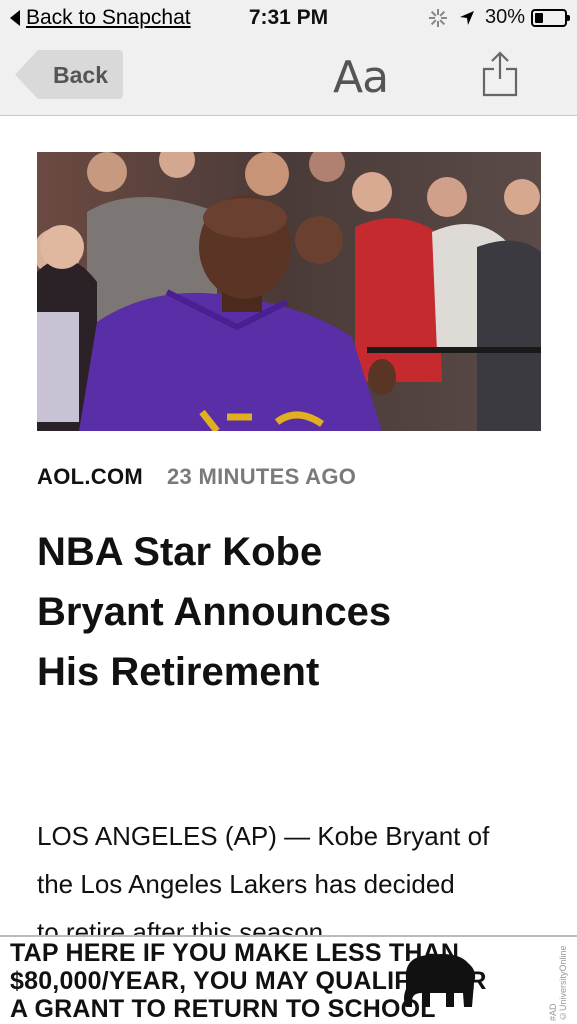 This screenshot has height=1024, width=577. What do you see at coordinates (263, 836) in the screenshot?
I see `body-line: LOS ANGELES (AP) — Kobe Bryant of` at bounding box center [263, 836].